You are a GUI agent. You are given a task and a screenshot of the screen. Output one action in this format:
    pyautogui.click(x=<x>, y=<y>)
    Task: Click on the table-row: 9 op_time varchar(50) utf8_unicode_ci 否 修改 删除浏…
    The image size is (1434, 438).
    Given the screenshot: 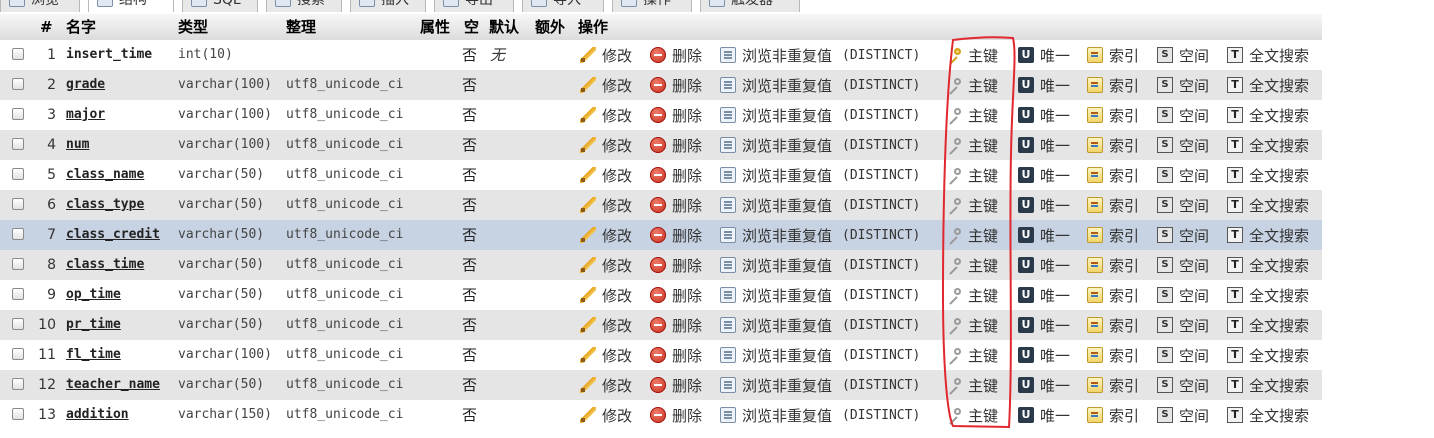 What is the action you would take?
    pyautogui.click(x=661, y=295)
    